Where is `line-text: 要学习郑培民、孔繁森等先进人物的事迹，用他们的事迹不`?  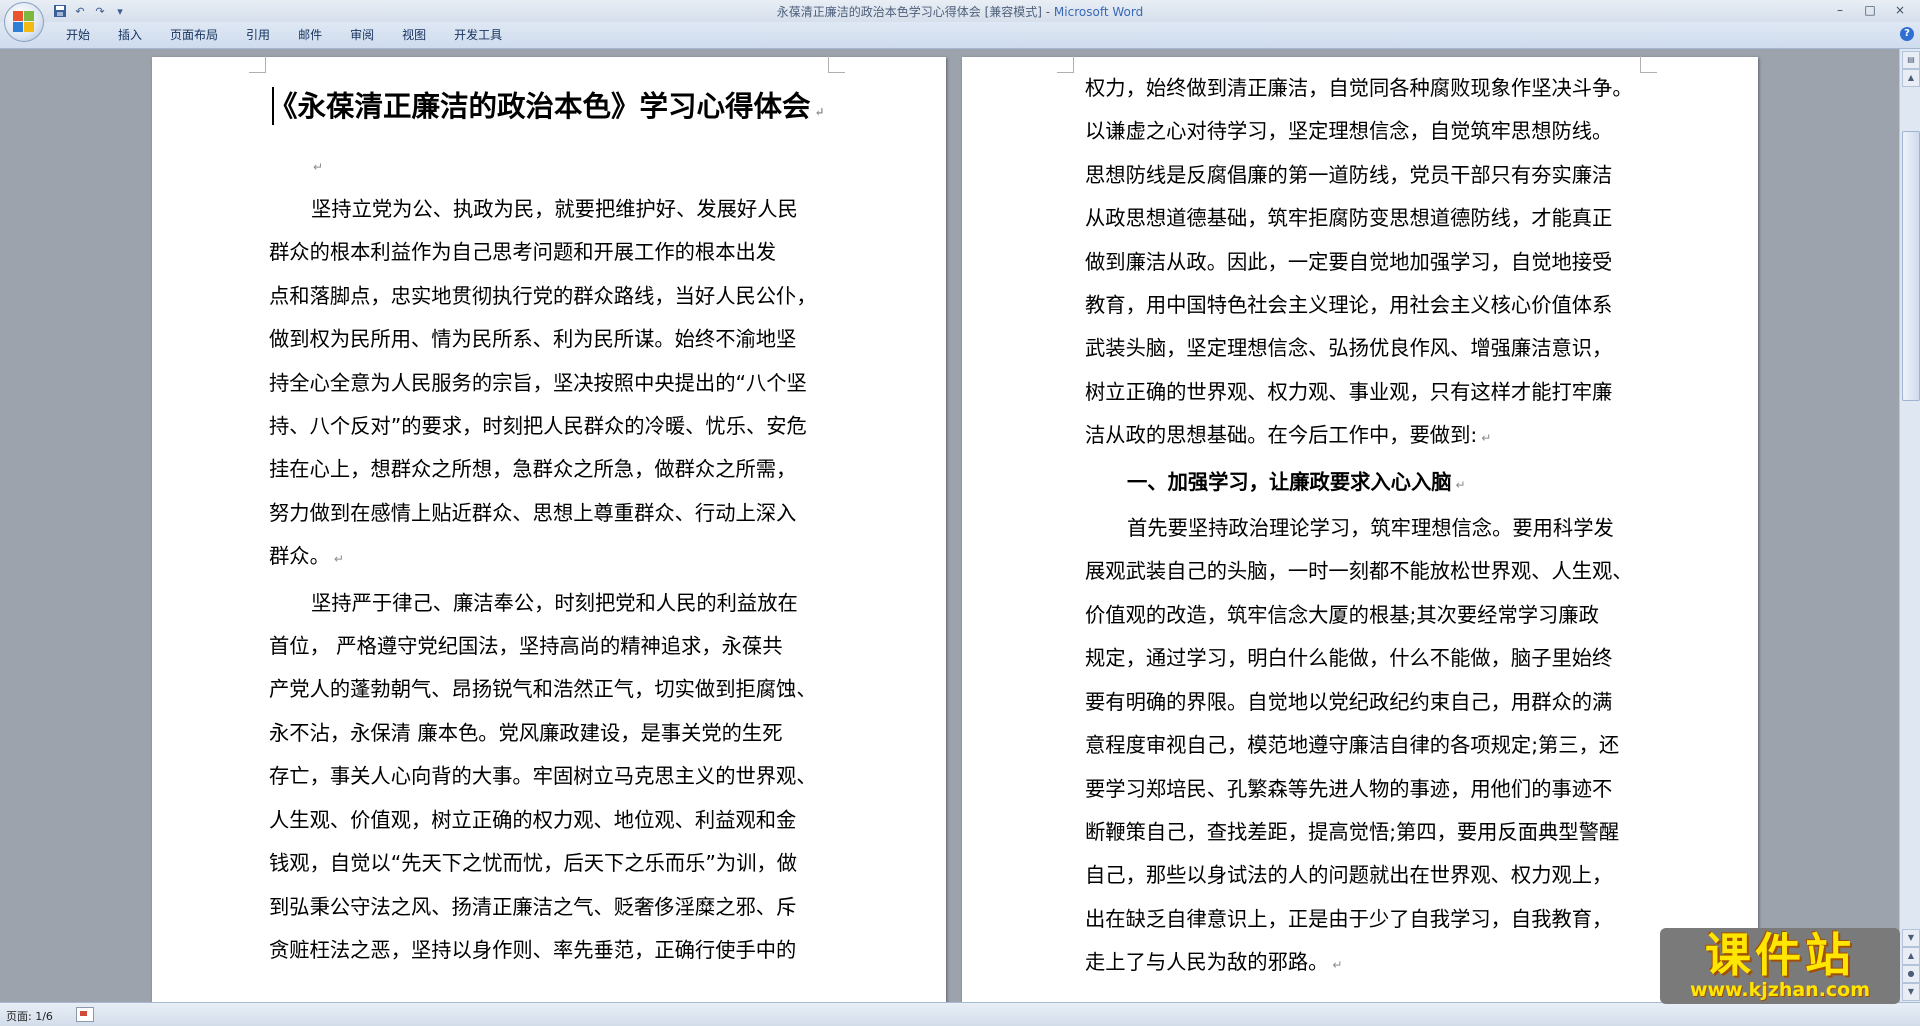 line-text: 要学习郑培民、孔繁森等先进人物的事迹，用他们的事迹不 is located at coordinates (1349, 788).